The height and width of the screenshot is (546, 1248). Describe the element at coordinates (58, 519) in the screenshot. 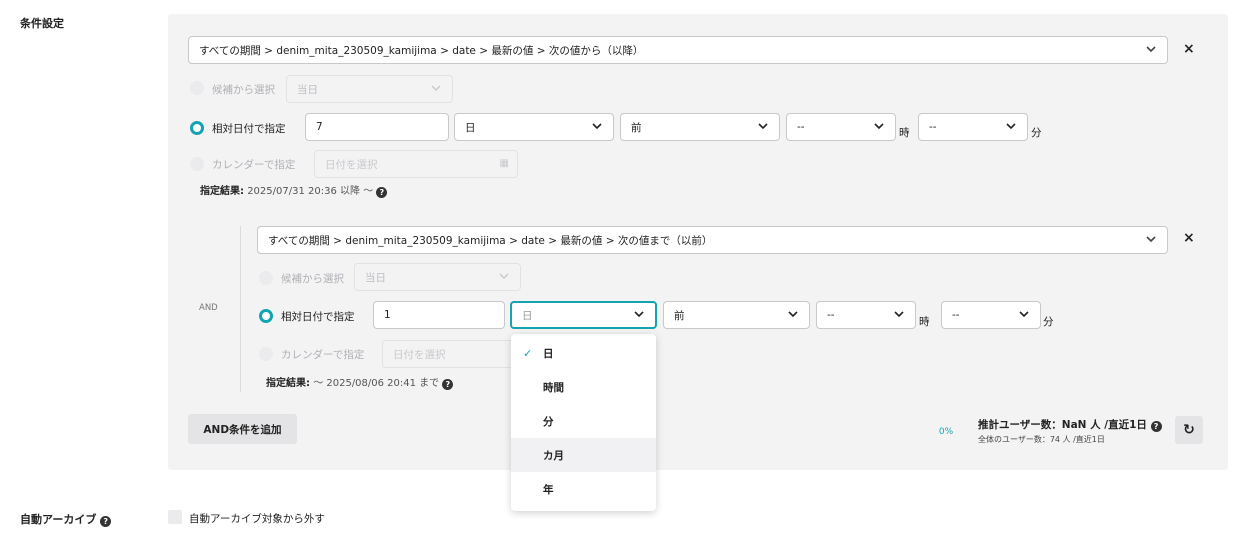

I see `auto-archive-label-text: 自動アーカイブ` at that location.